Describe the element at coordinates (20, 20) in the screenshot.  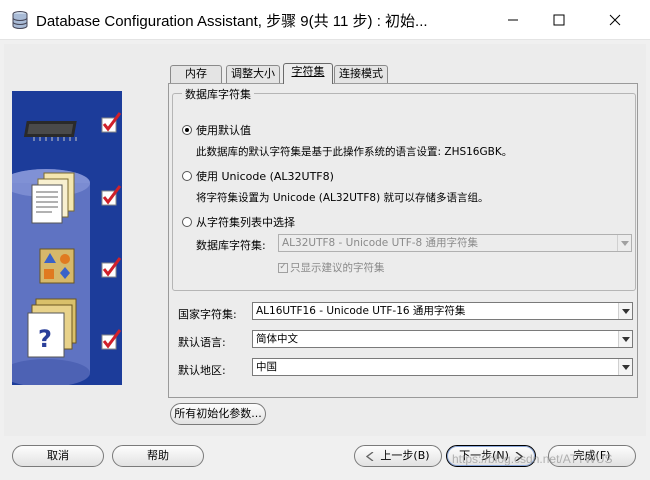
I see `app-database-icon` at that location.